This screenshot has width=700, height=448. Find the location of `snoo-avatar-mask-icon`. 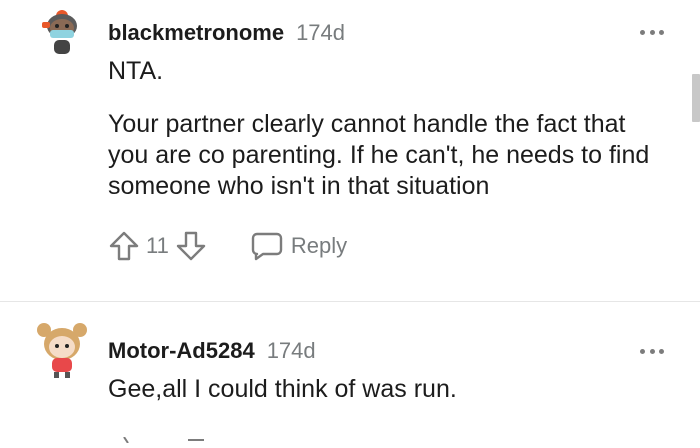

snoo-avatar-mask-icon is located at coordinates (59, 32).